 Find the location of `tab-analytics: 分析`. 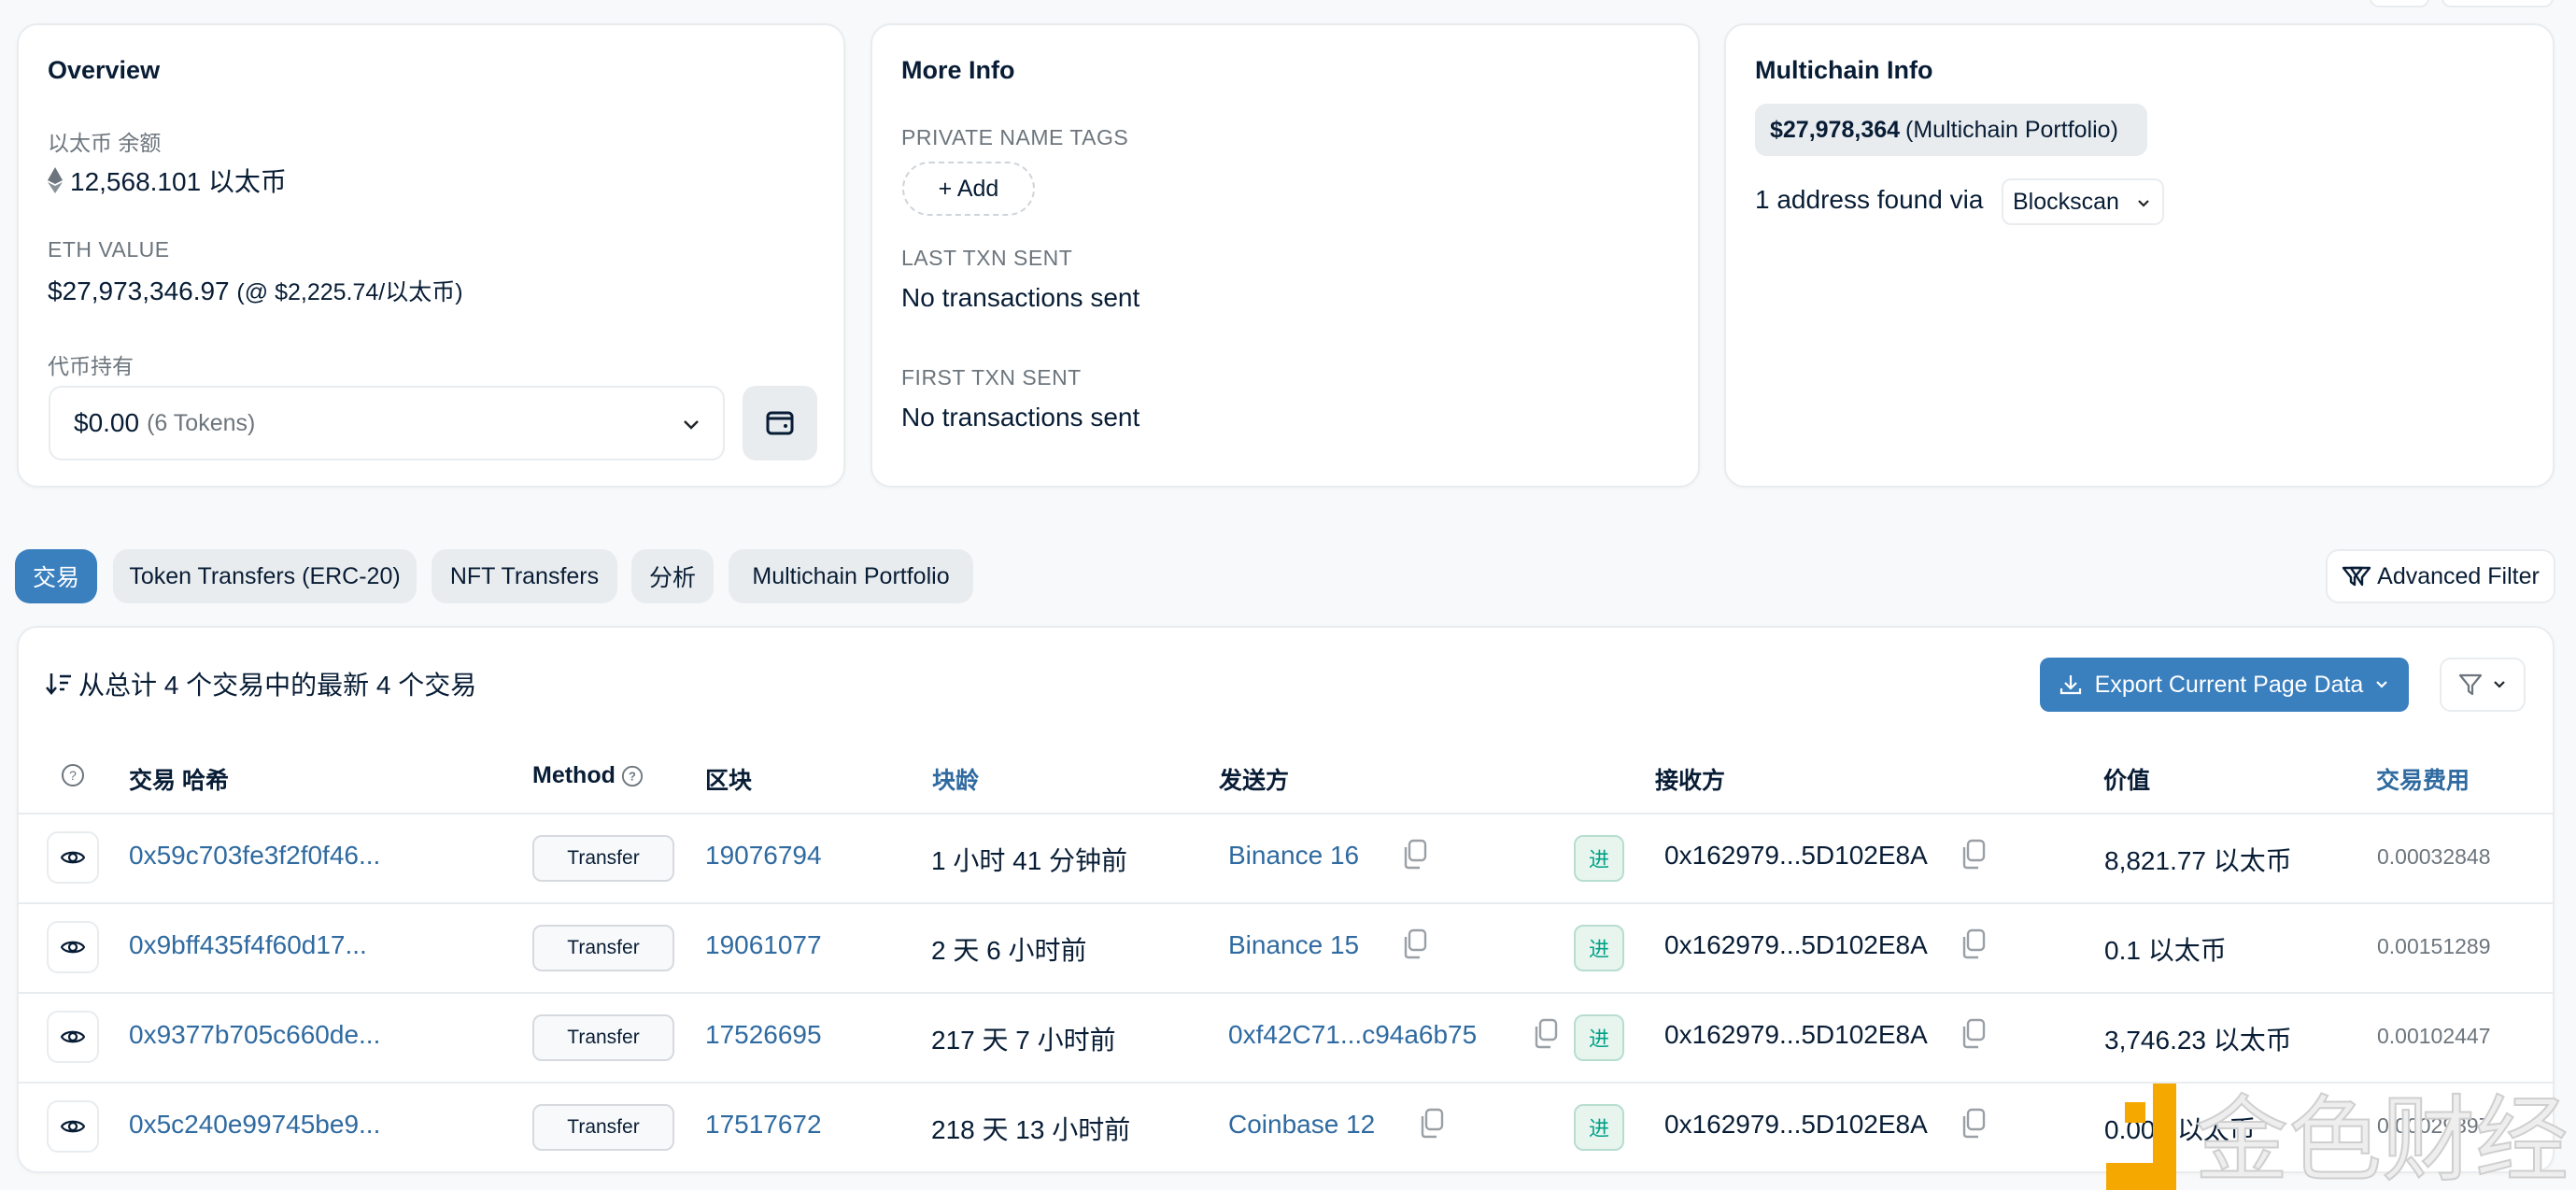

tab-analytics: 分析 is located at coordinates (672, 576).